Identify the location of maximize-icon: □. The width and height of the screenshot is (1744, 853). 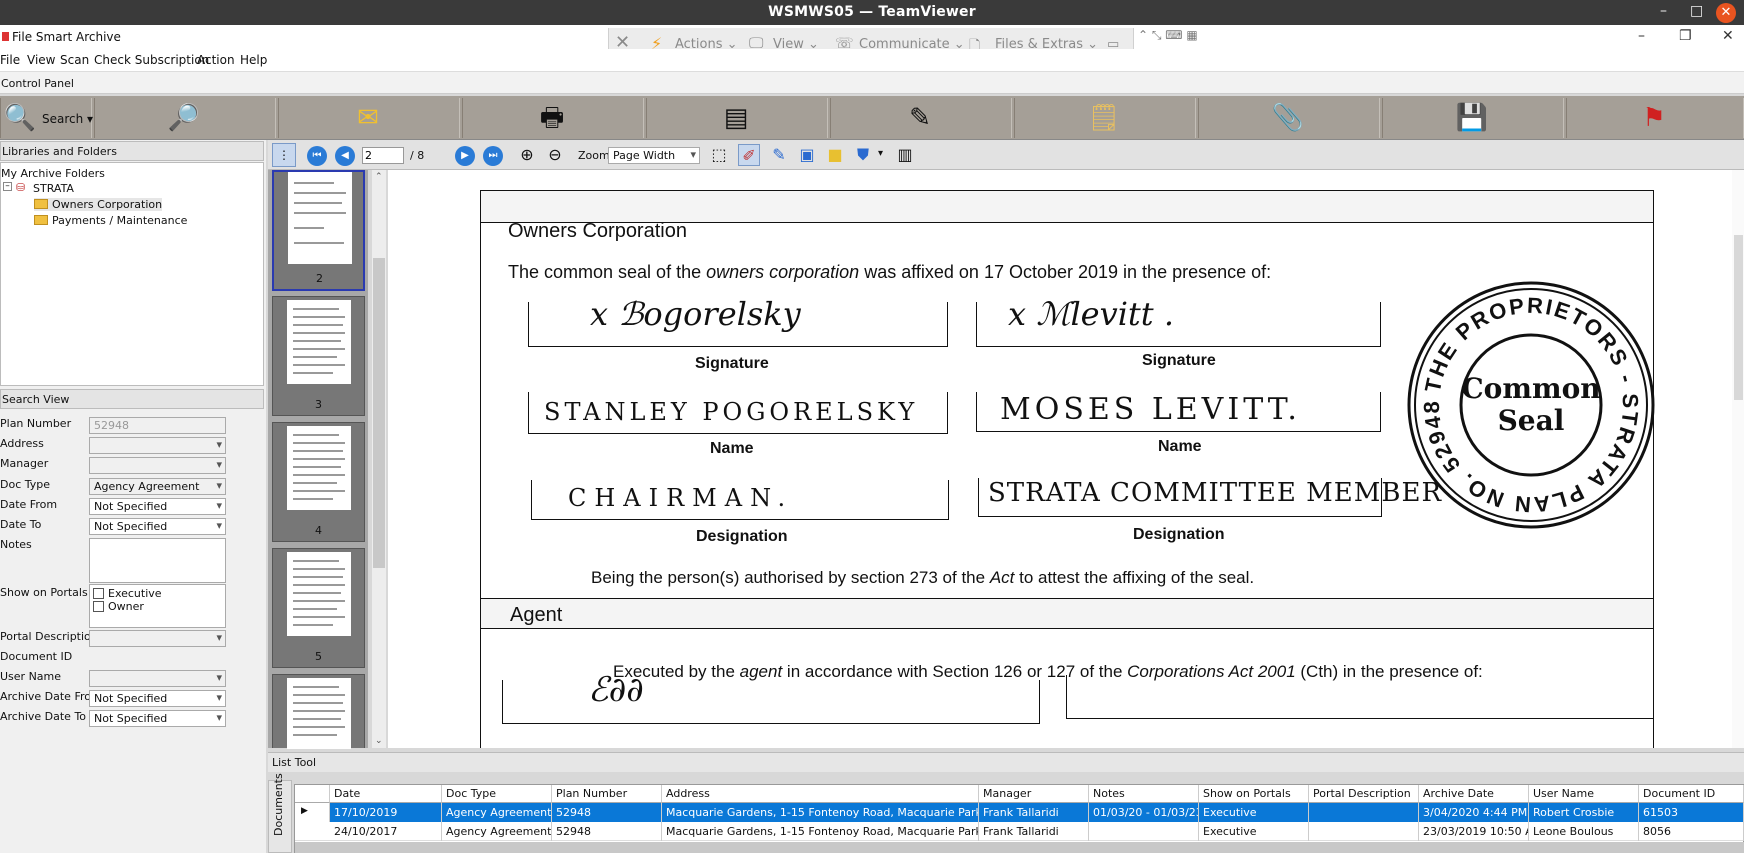
(1696, 11).